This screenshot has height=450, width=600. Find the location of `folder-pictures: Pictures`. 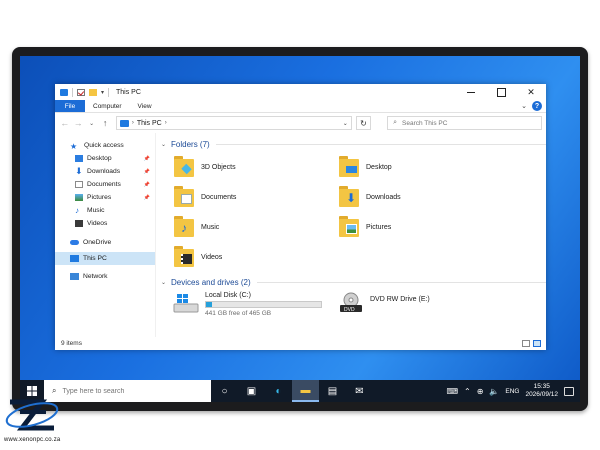

folder-pictures: Pictures is located at coordinates (420, 227).